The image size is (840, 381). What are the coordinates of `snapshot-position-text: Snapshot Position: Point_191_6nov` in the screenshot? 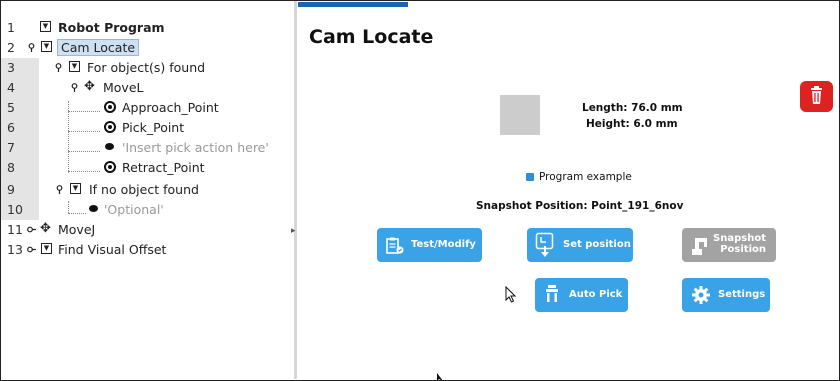 It's located at (580, 206).